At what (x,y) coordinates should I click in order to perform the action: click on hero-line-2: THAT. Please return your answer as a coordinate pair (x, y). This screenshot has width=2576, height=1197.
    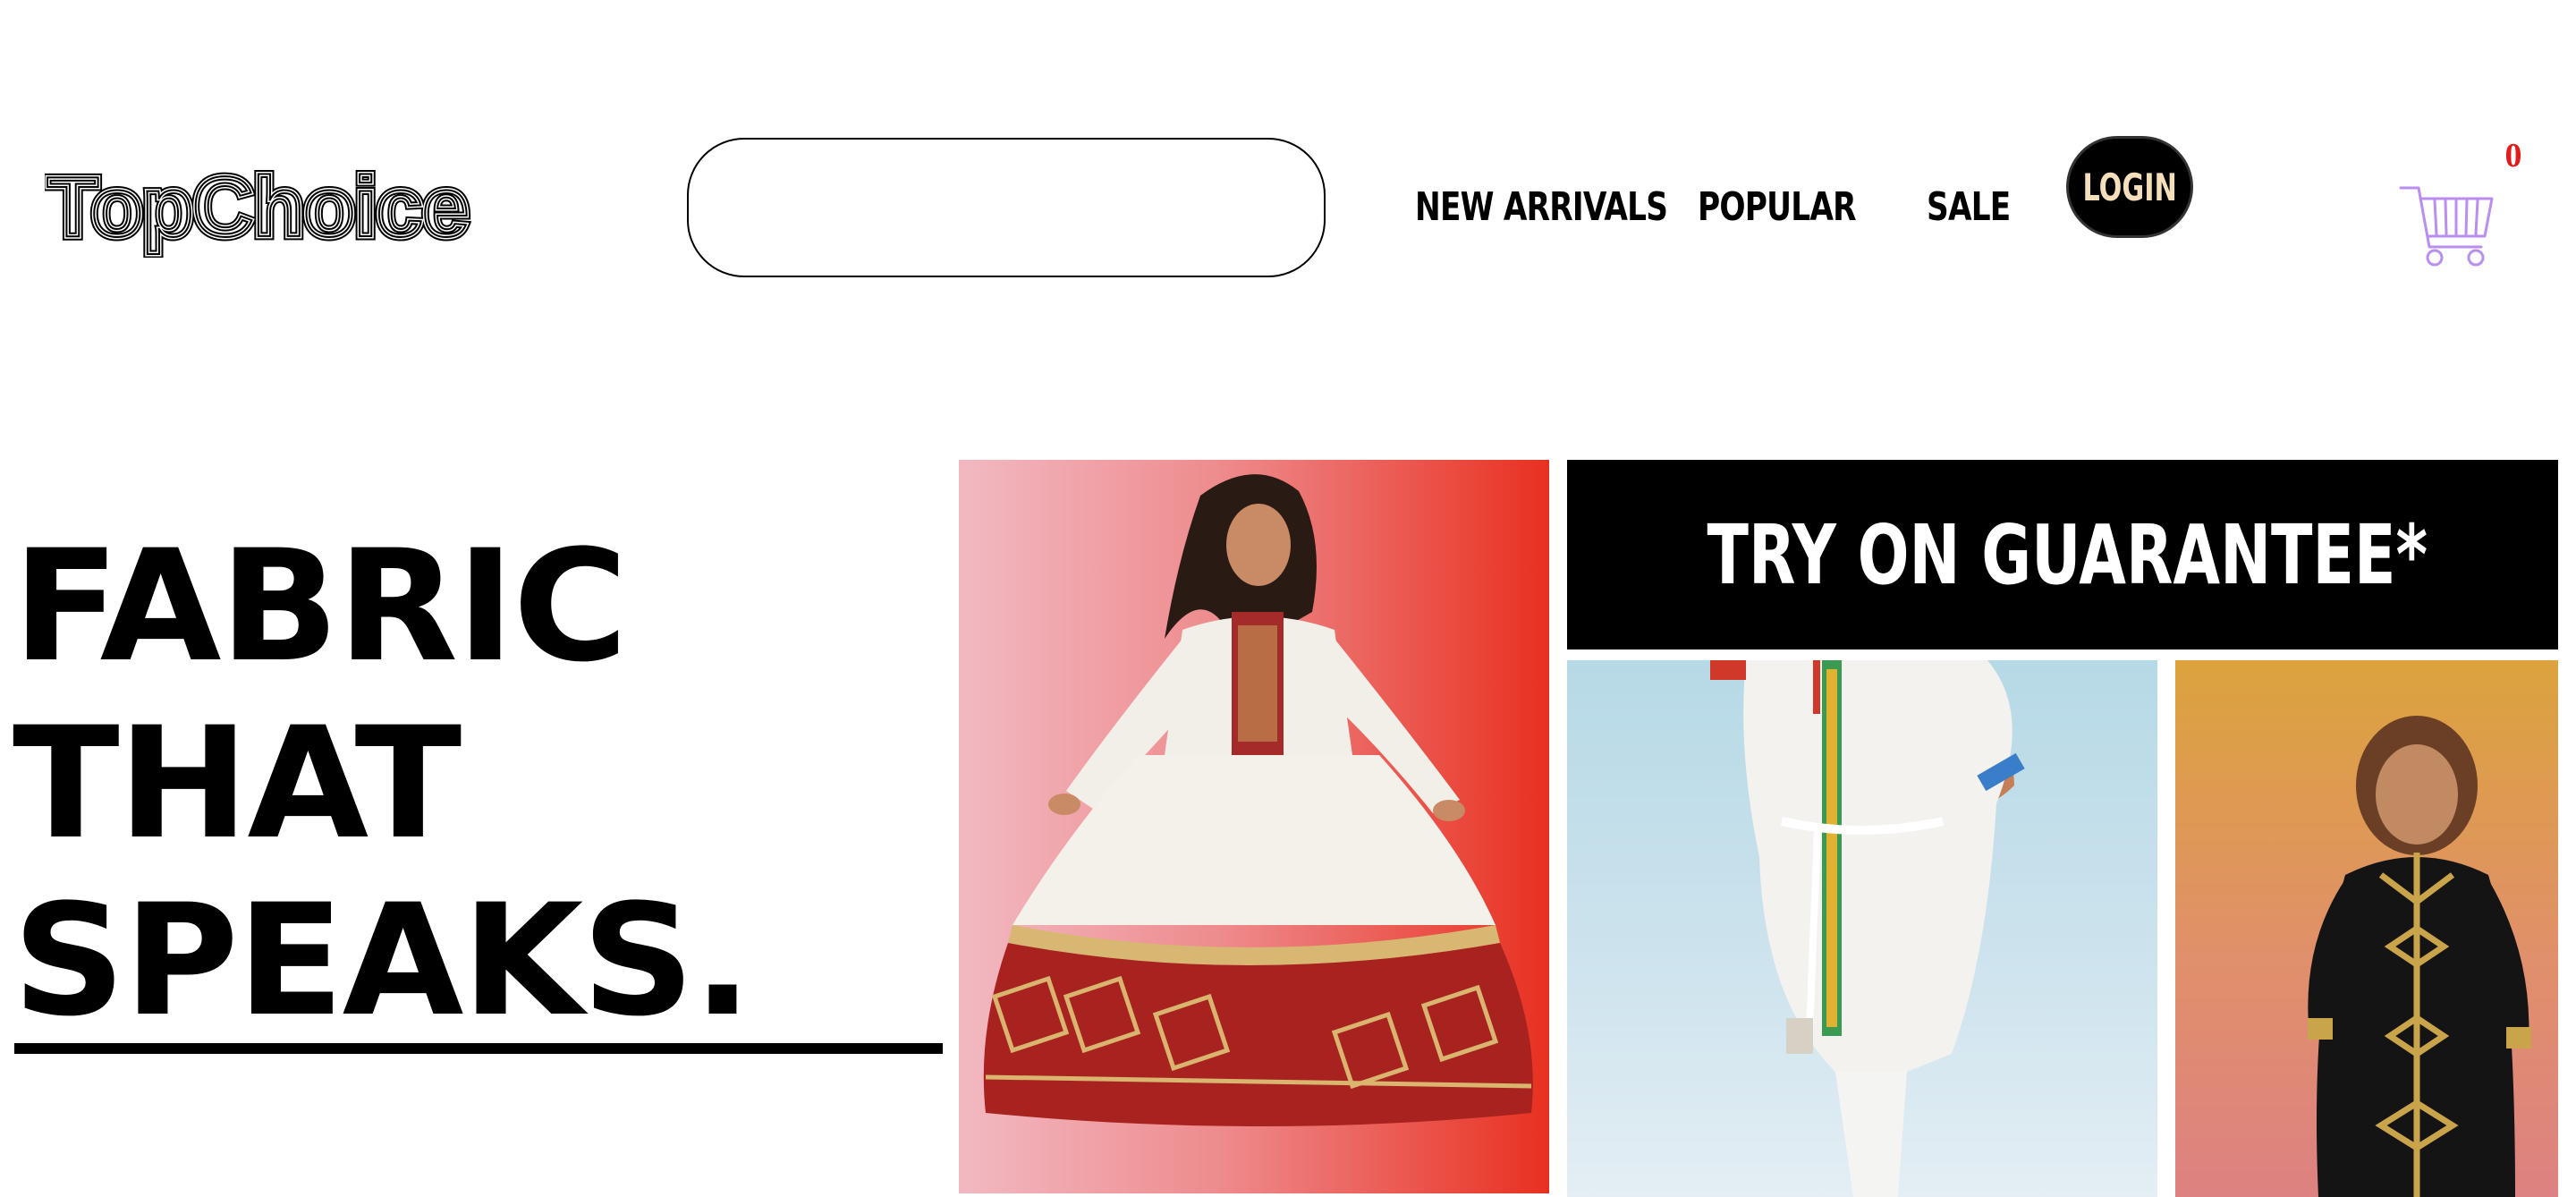
    Looking at the image, I should click on (237, 783).